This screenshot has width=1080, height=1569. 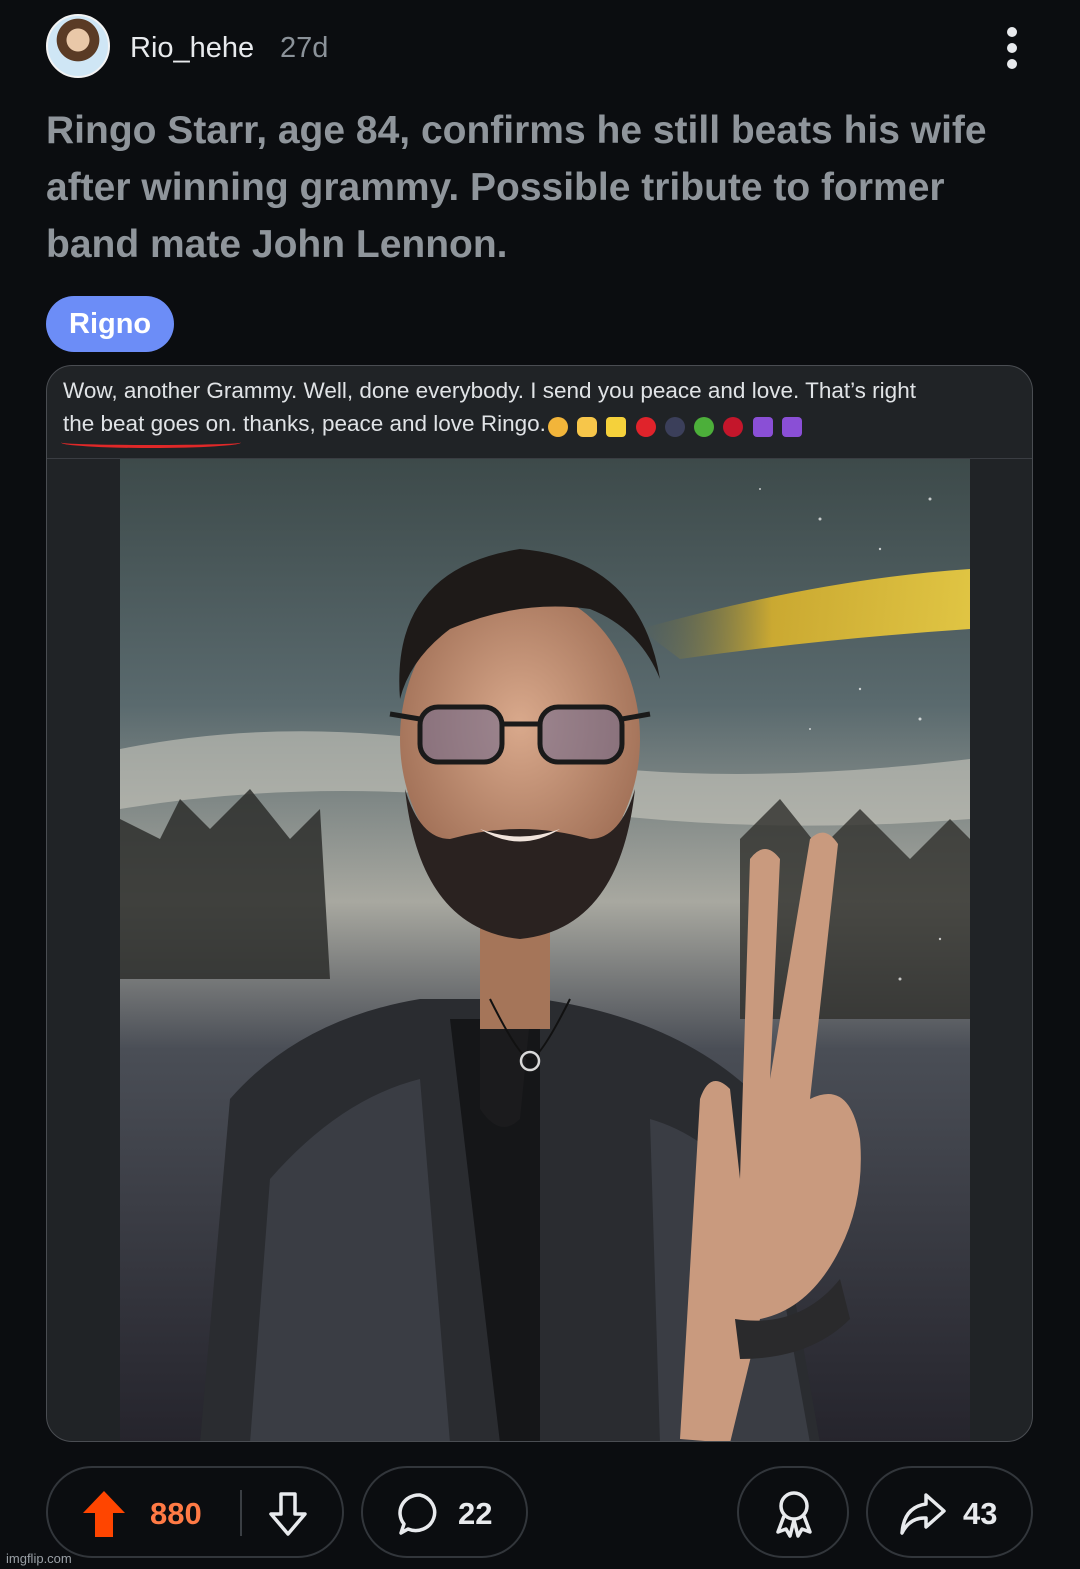 What do you see at coordinates (241, 1513) in the screenshot?
I see `vote-separator` at bounding box center [241, 1513].